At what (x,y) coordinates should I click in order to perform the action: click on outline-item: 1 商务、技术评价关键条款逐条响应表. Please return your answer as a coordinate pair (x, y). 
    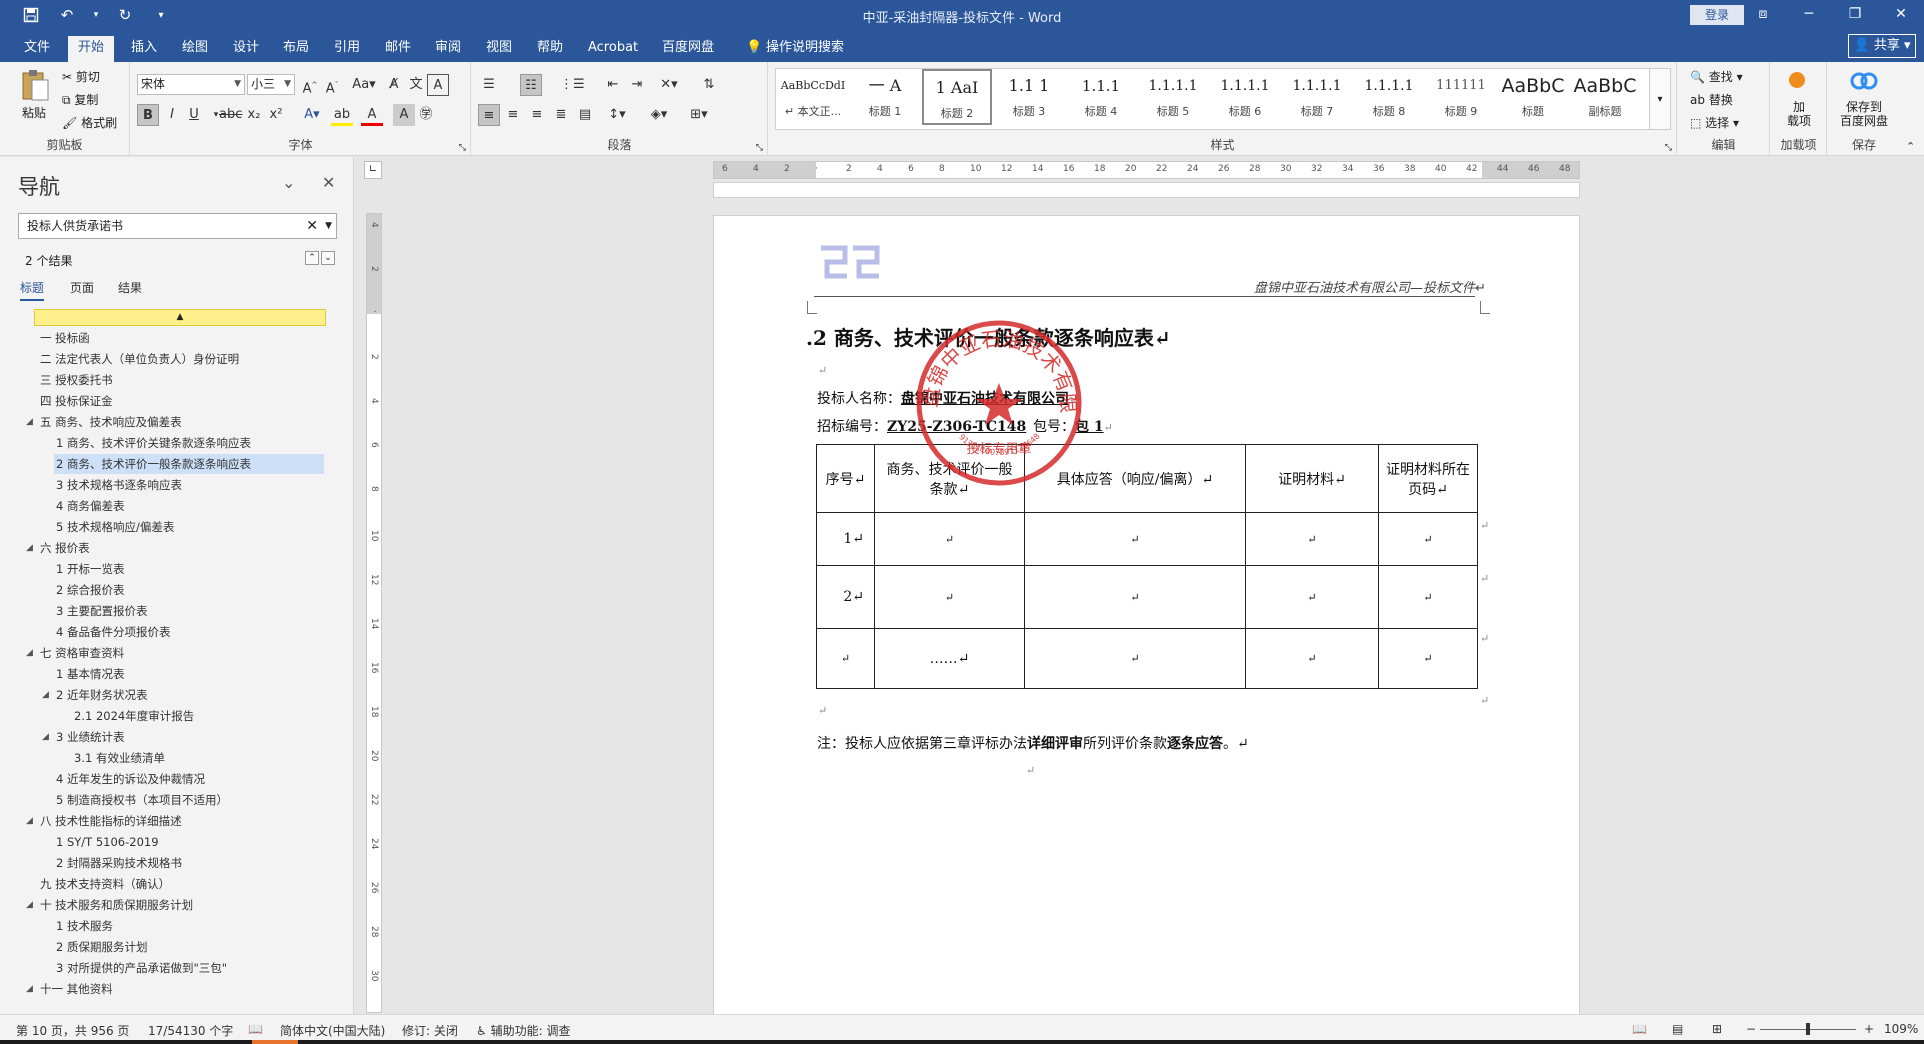
    Looking at the image, I should click on (152, 443).